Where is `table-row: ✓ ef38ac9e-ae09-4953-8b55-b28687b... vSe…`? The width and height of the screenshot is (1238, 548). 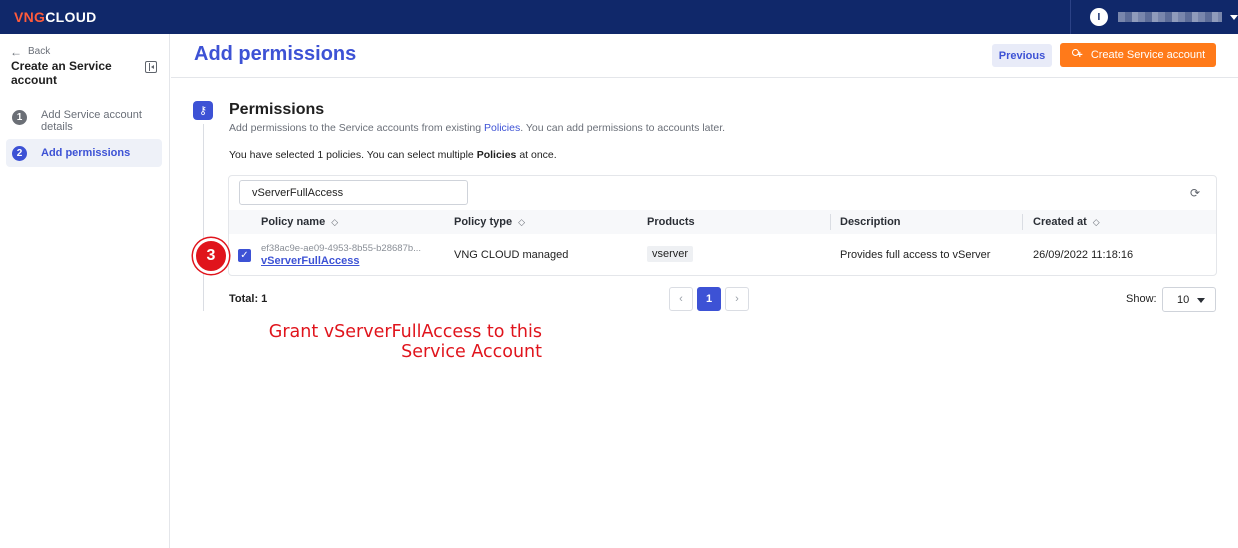 table-row: ✓ ef38ac9e-ae09-4953-8b55-b28687b... vSe… is located at coordinates (722, 255).